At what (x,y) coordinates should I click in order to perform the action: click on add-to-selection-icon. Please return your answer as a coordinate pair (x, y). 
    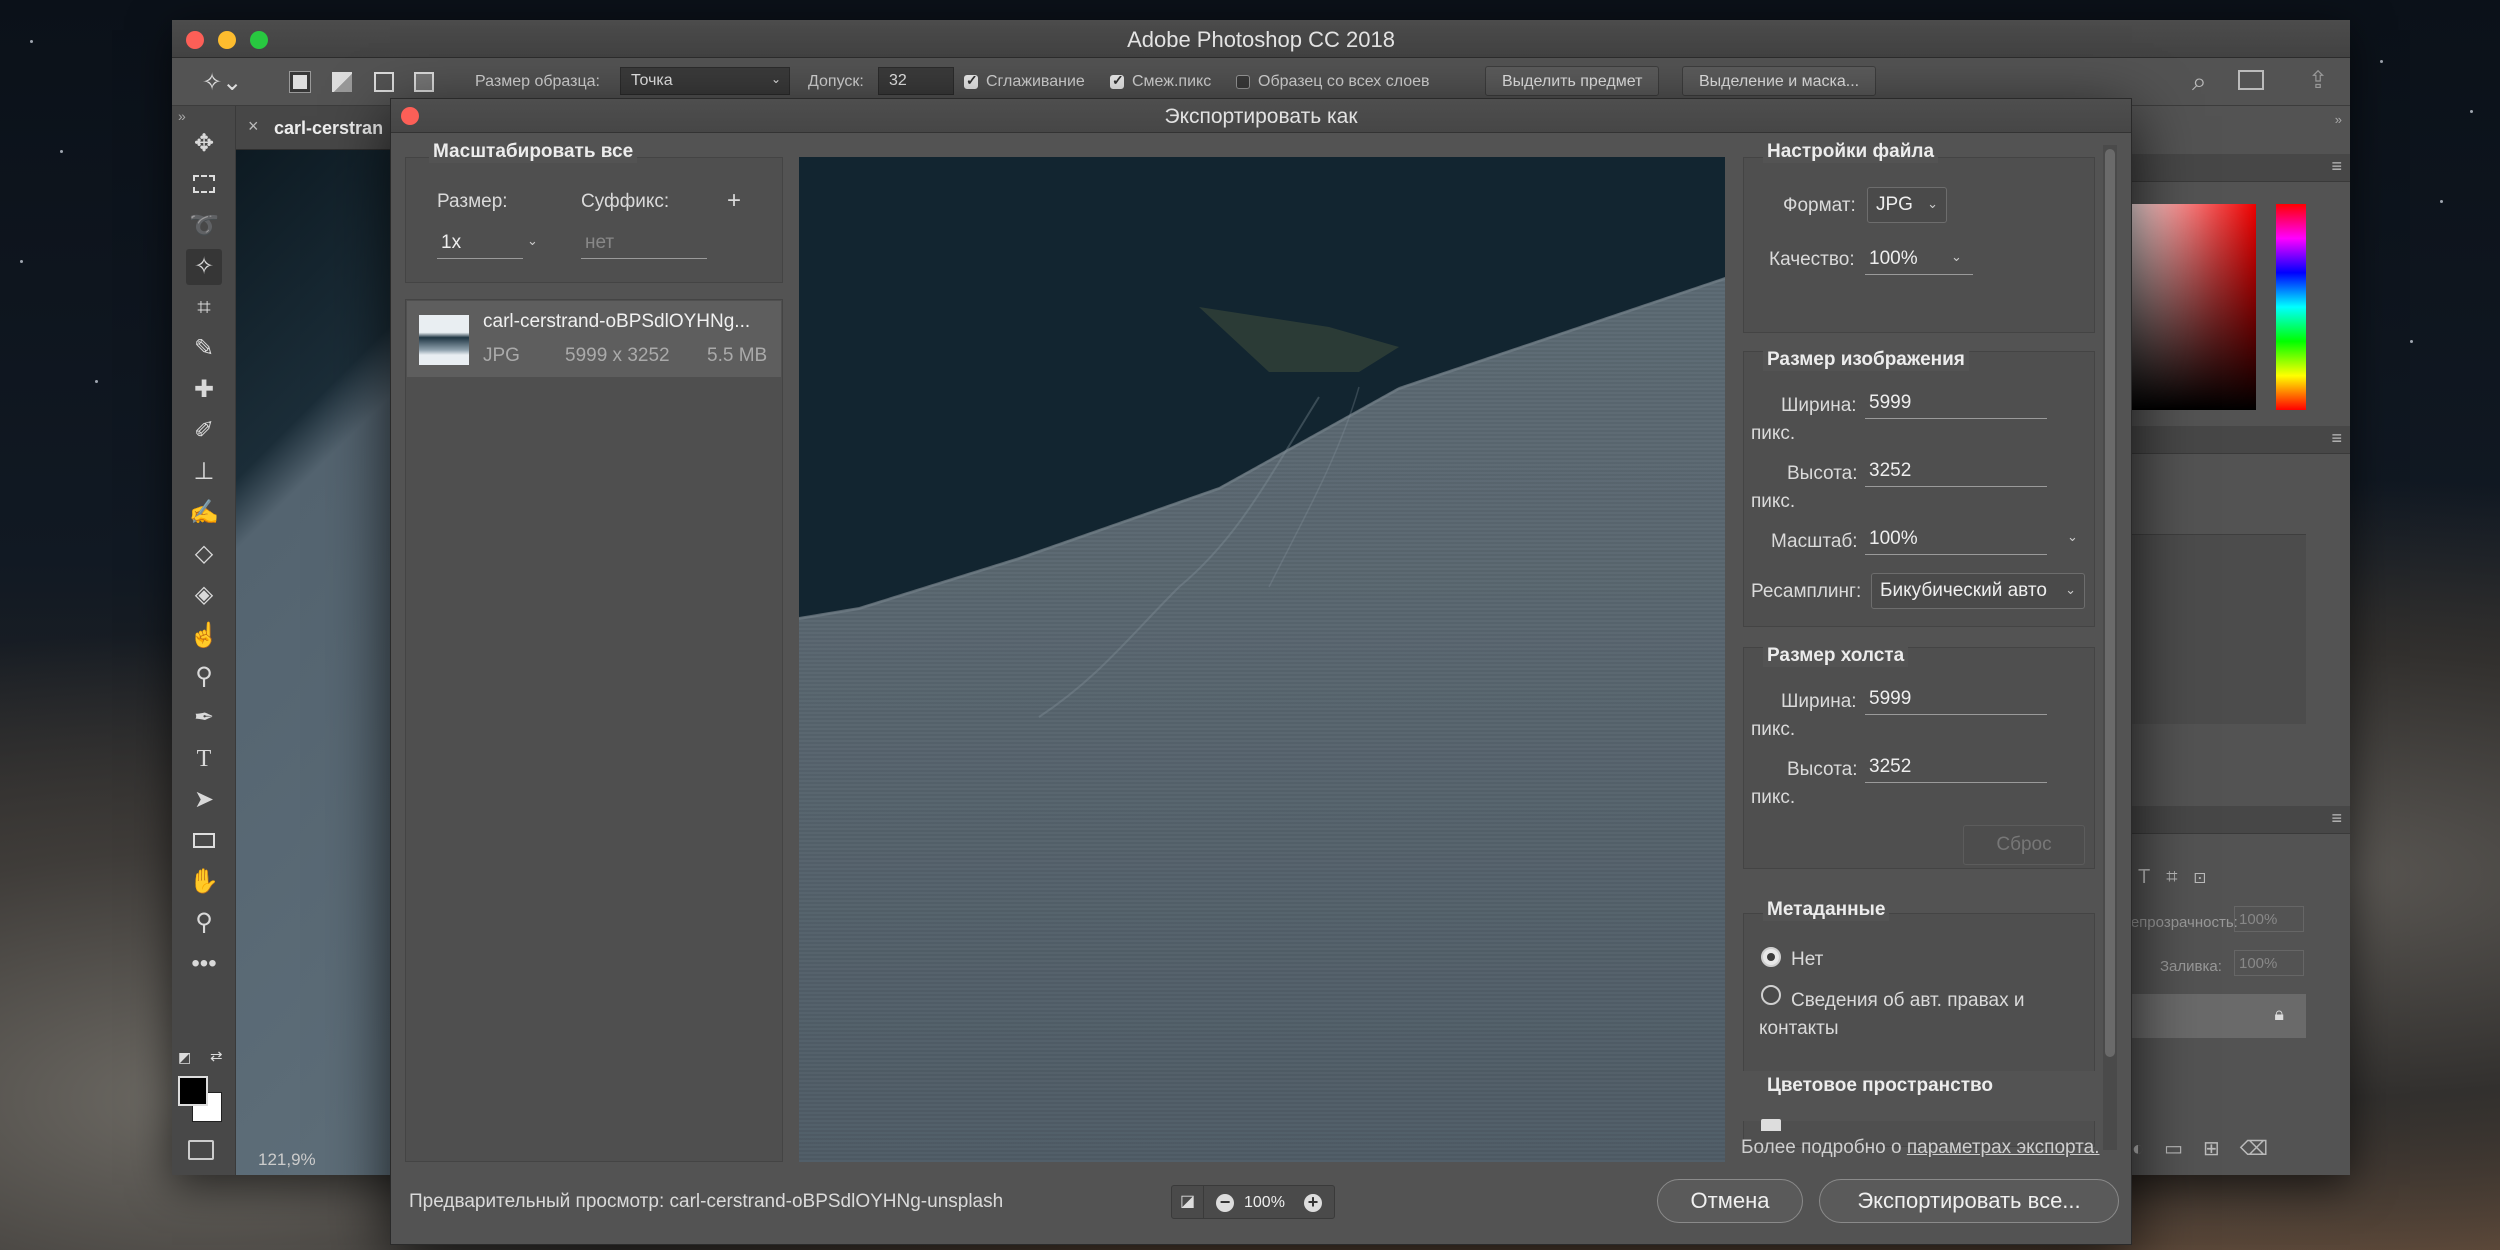
    Looking at the image, I should click on (342, 82).